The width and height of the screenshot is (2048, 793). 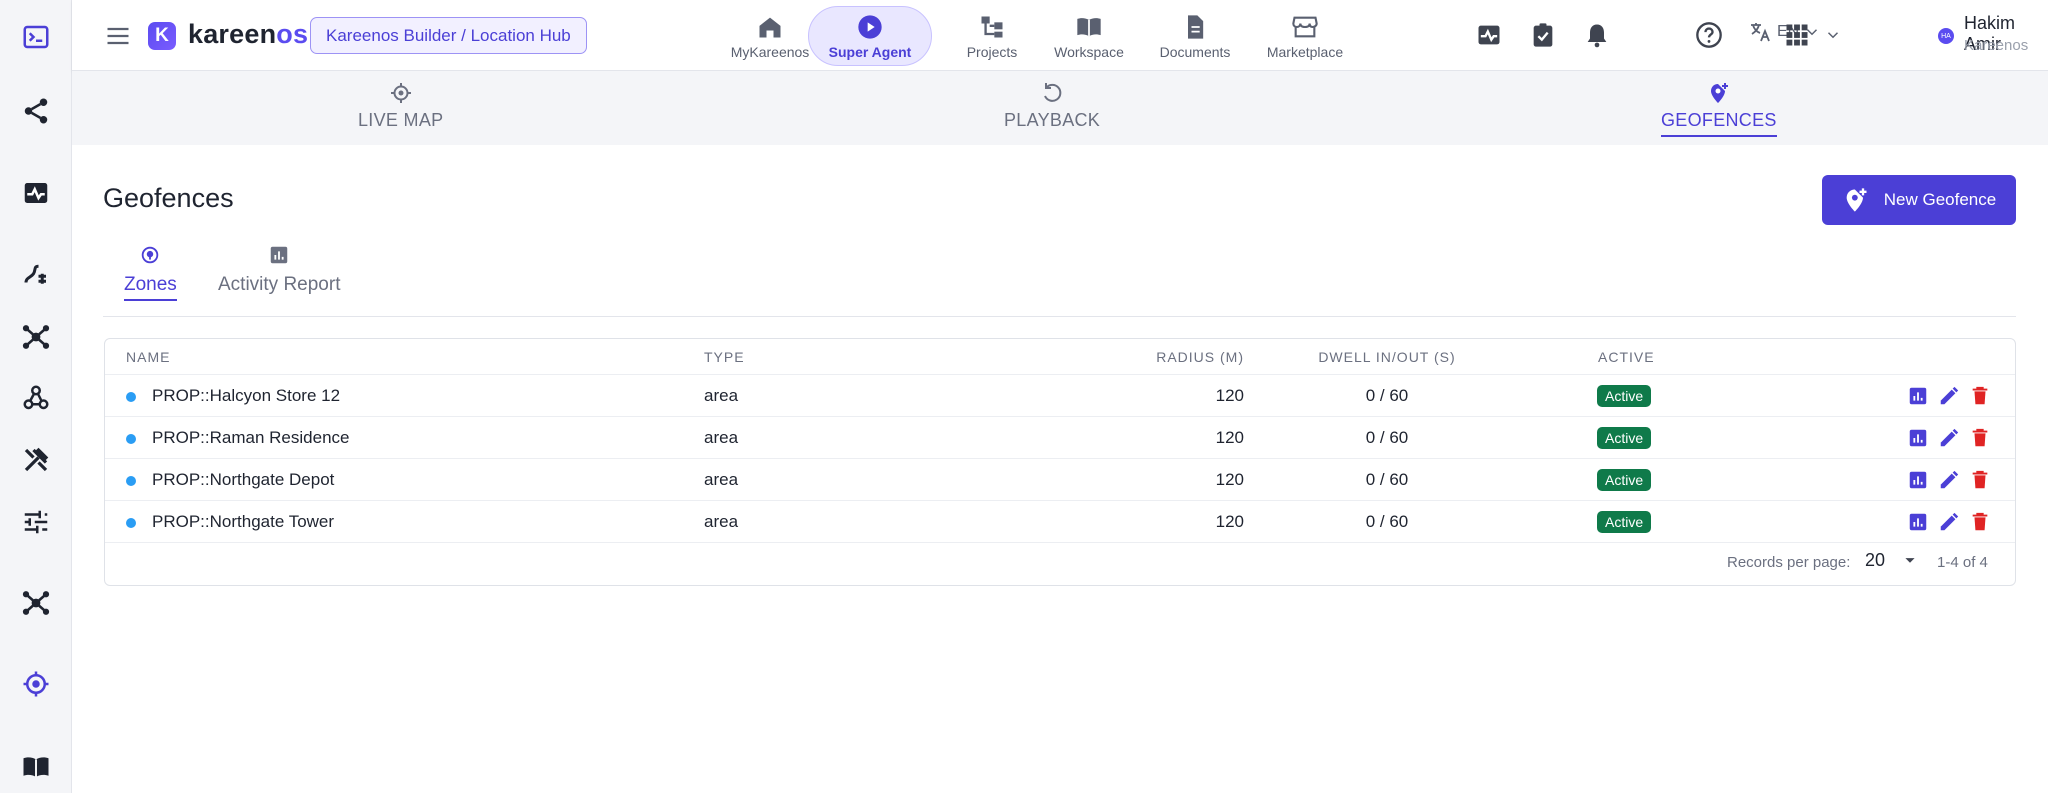 I want to click on column-header-name: Name, so click(x=148, y=357).